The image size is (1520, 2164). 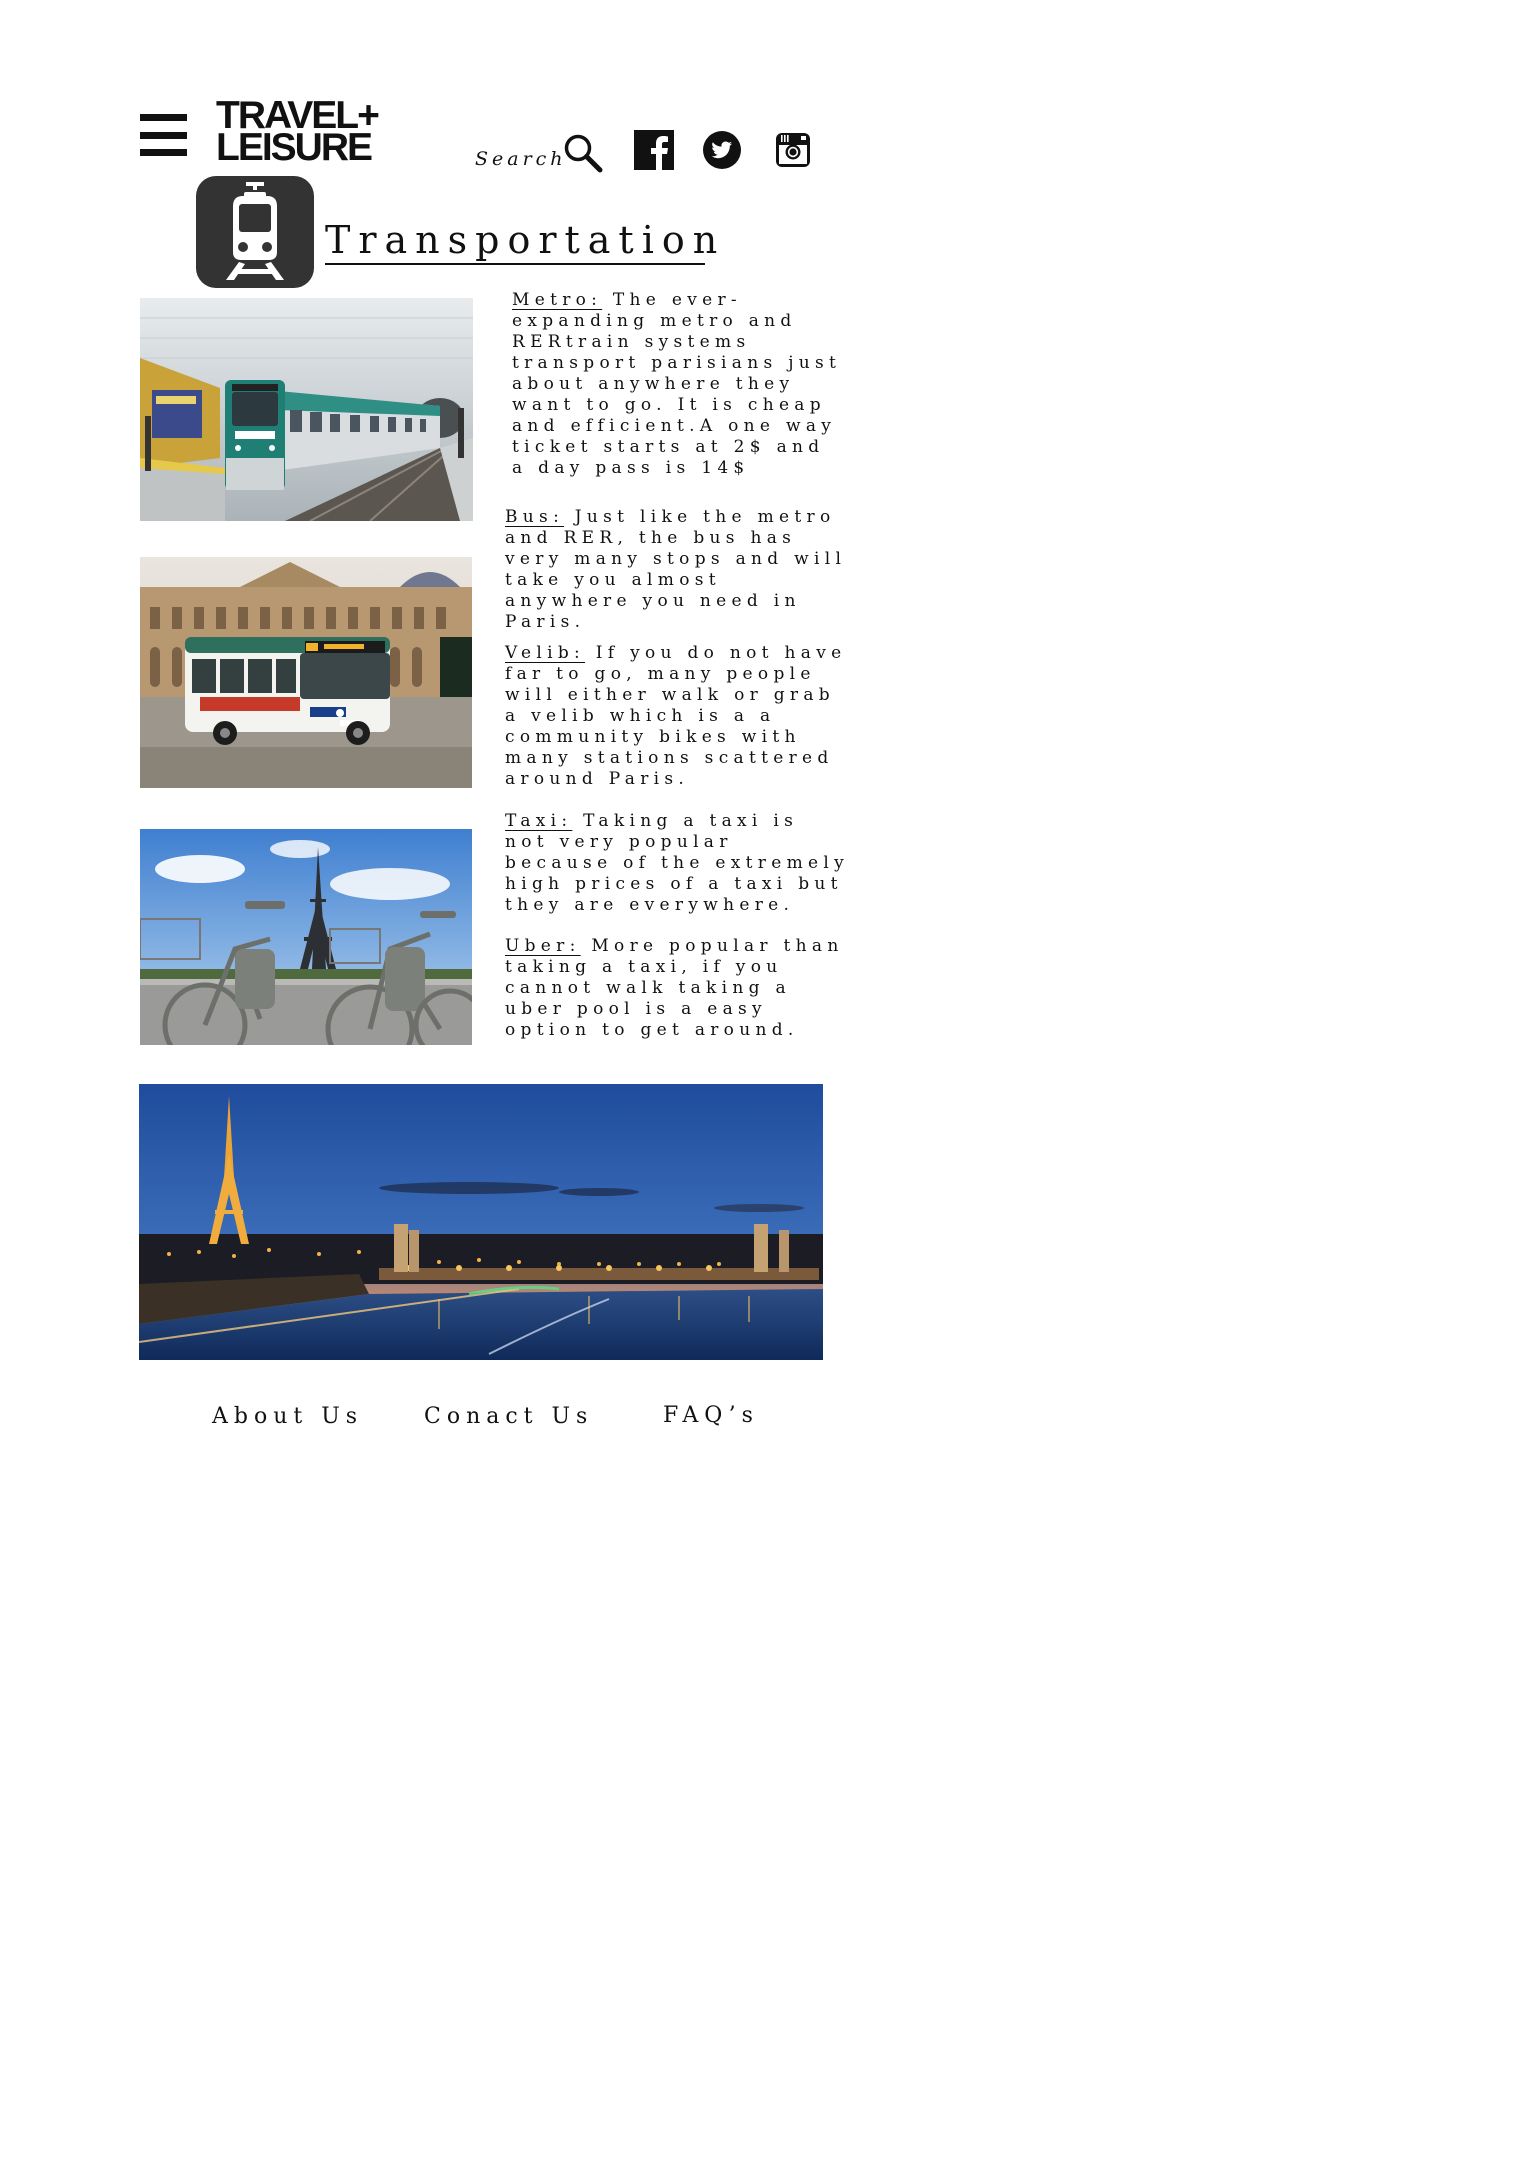 I want to click on uber-term: Uber:, so click(x=543, y=946).